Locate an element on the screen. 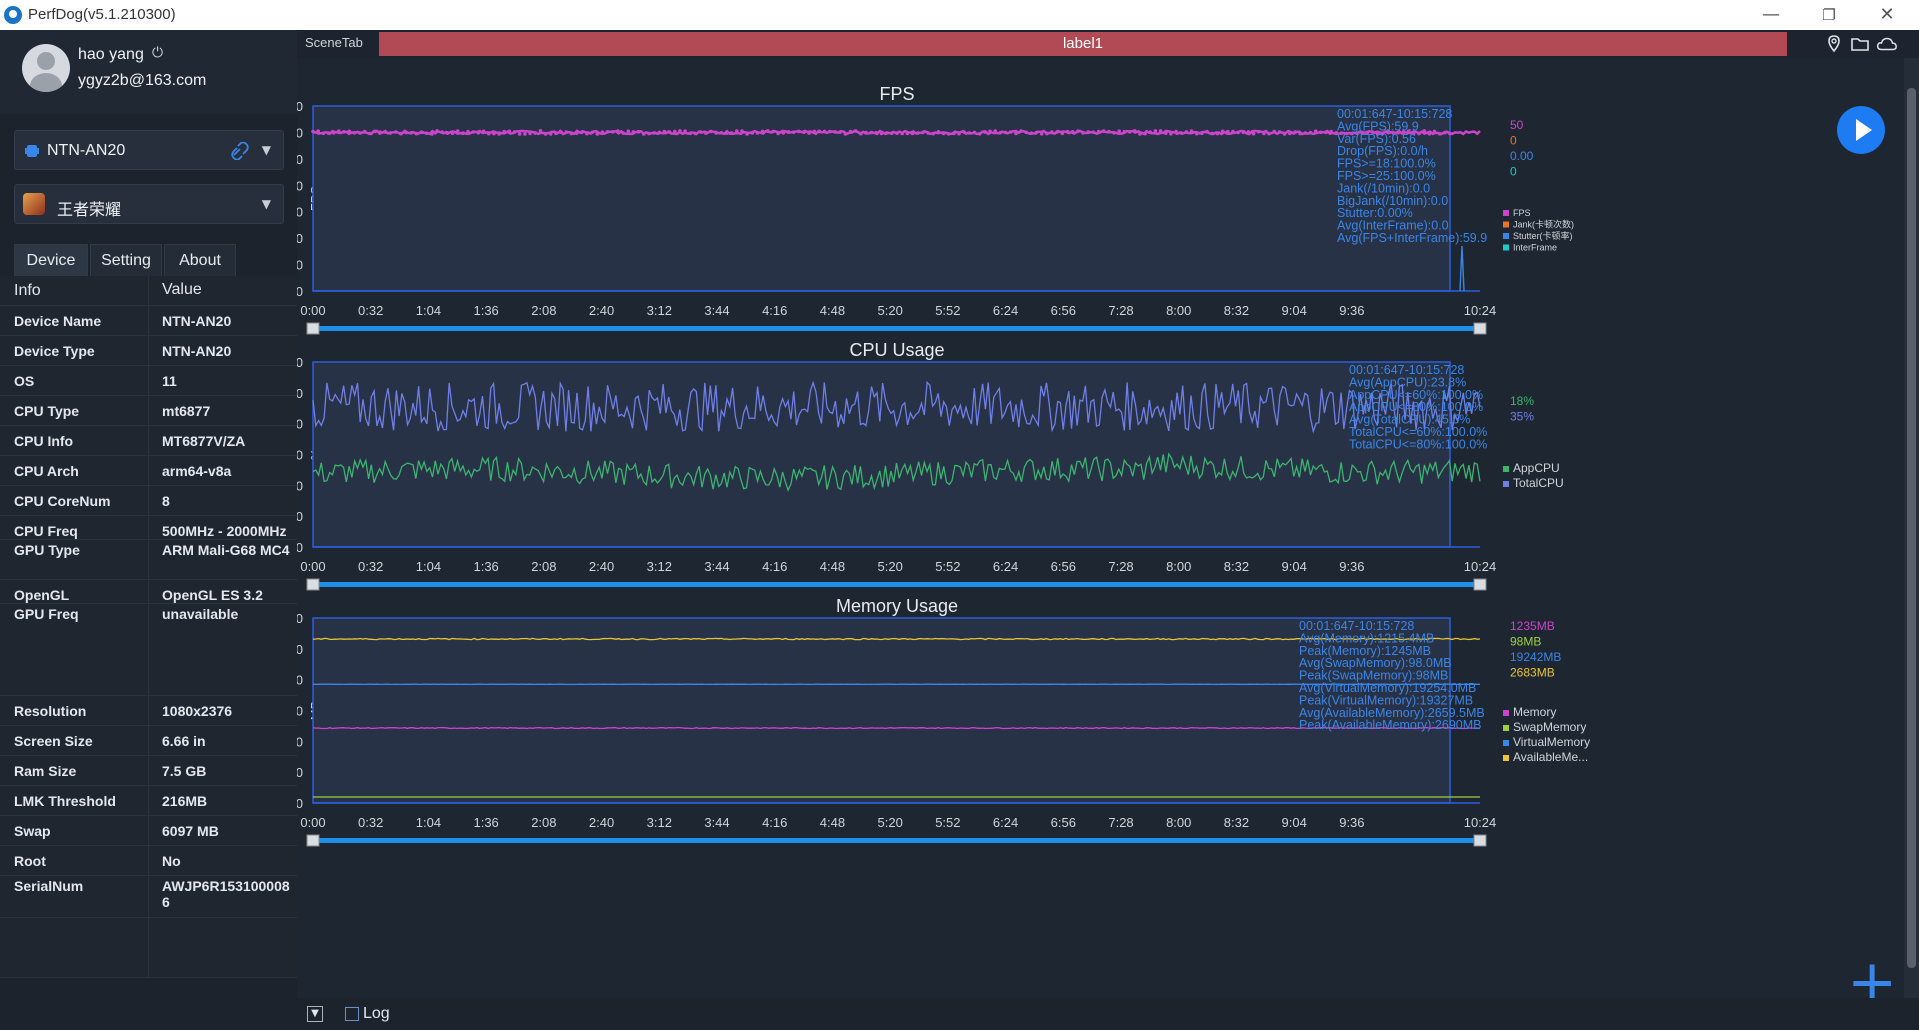 The width and height of the screenshot is (1919, 1030). y-tick-label: 2,000 is located at coordinates (300, 680).